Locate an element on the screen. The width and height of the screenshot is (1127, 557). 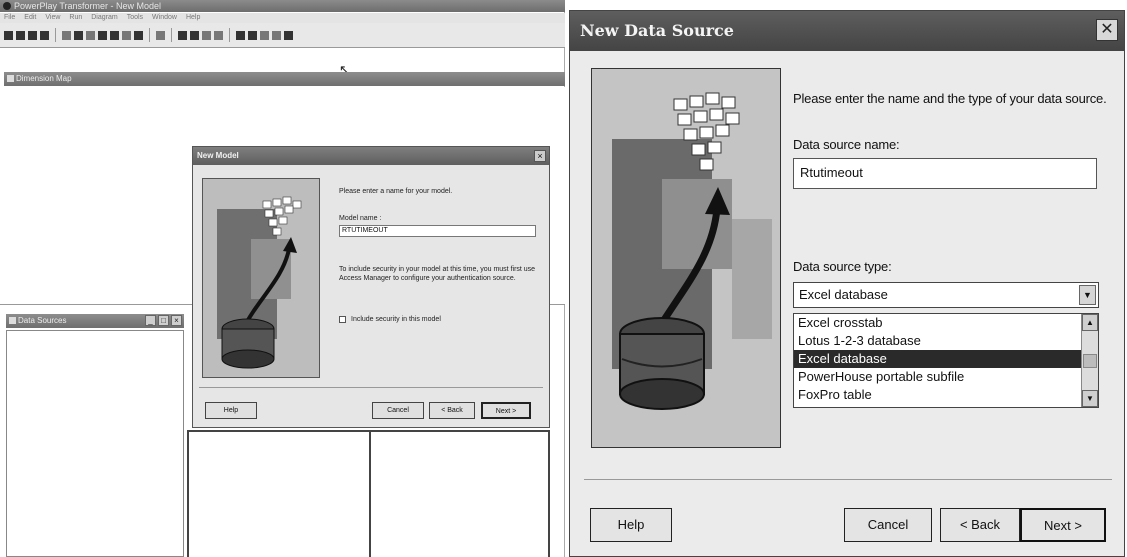
scroll-down-icon: ▼ is located at coordinates (1090, 398).